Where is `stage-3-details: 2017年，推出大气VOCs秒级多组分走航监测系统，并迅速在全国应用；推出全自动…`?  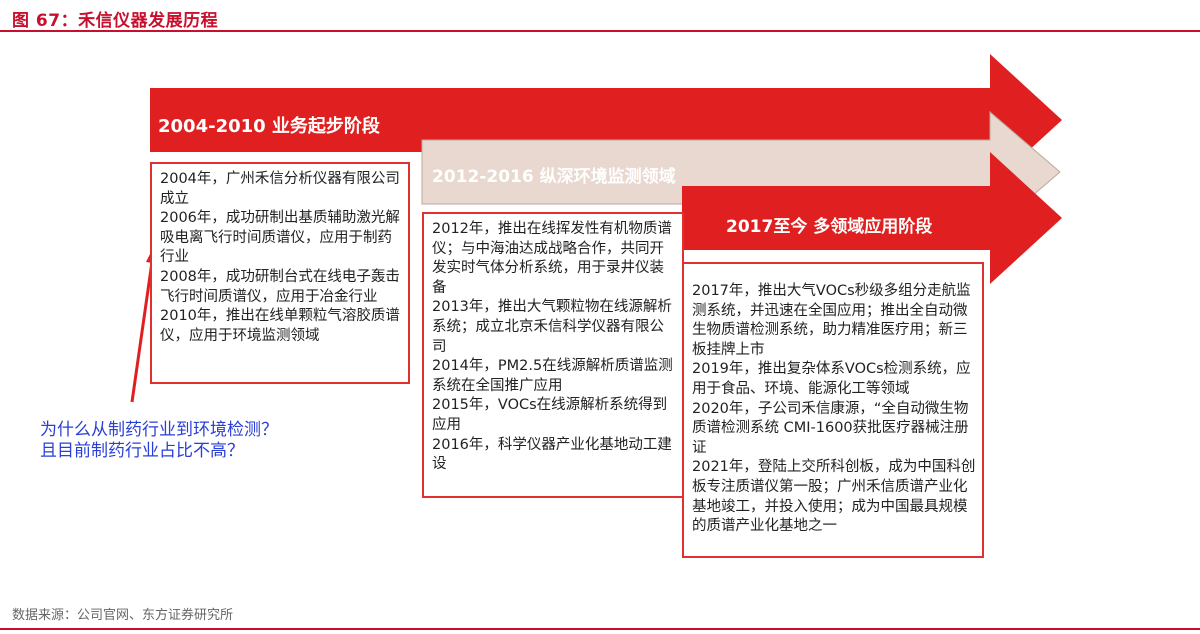
stage-3-details: 2017年，推出大气VOCs秒级多组分走航监测系统，并迅速在全国应用；推出全自动… is located at coordinates (833, 410).